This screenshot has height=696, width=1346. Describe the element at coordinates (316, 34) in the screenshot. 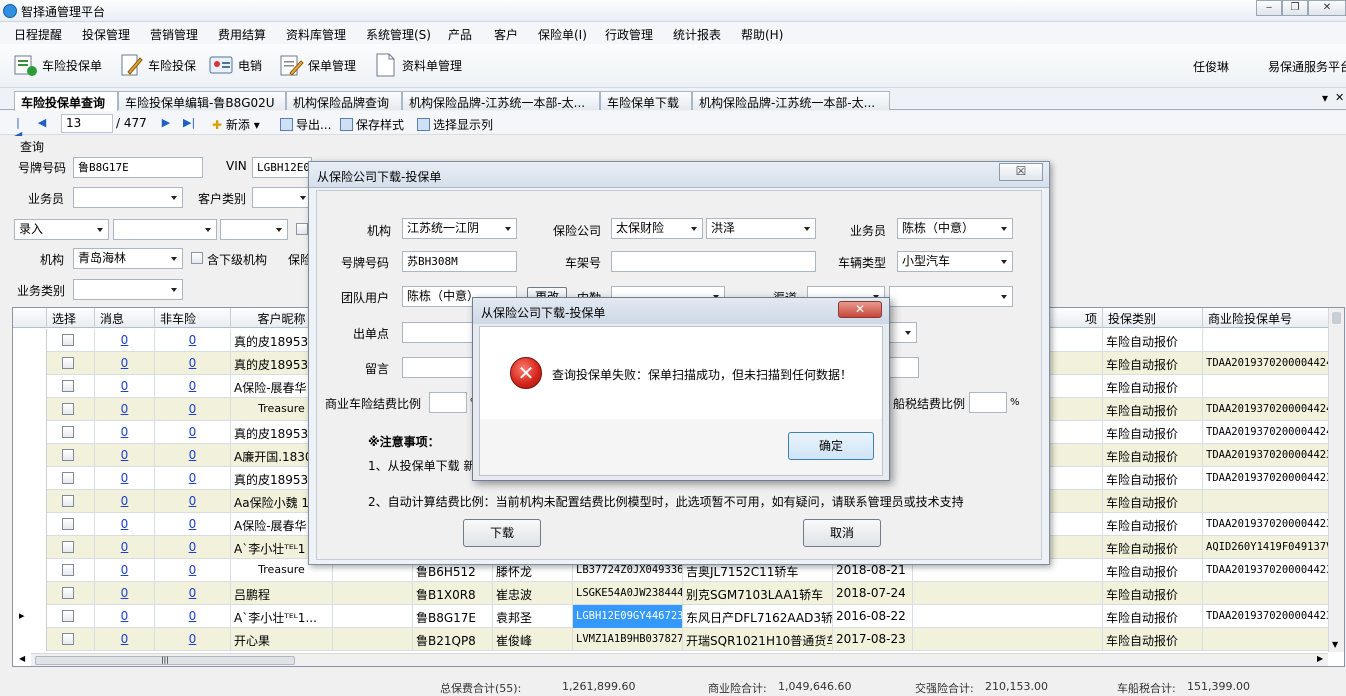

I see `menu-library: 资料库管理` at that location.